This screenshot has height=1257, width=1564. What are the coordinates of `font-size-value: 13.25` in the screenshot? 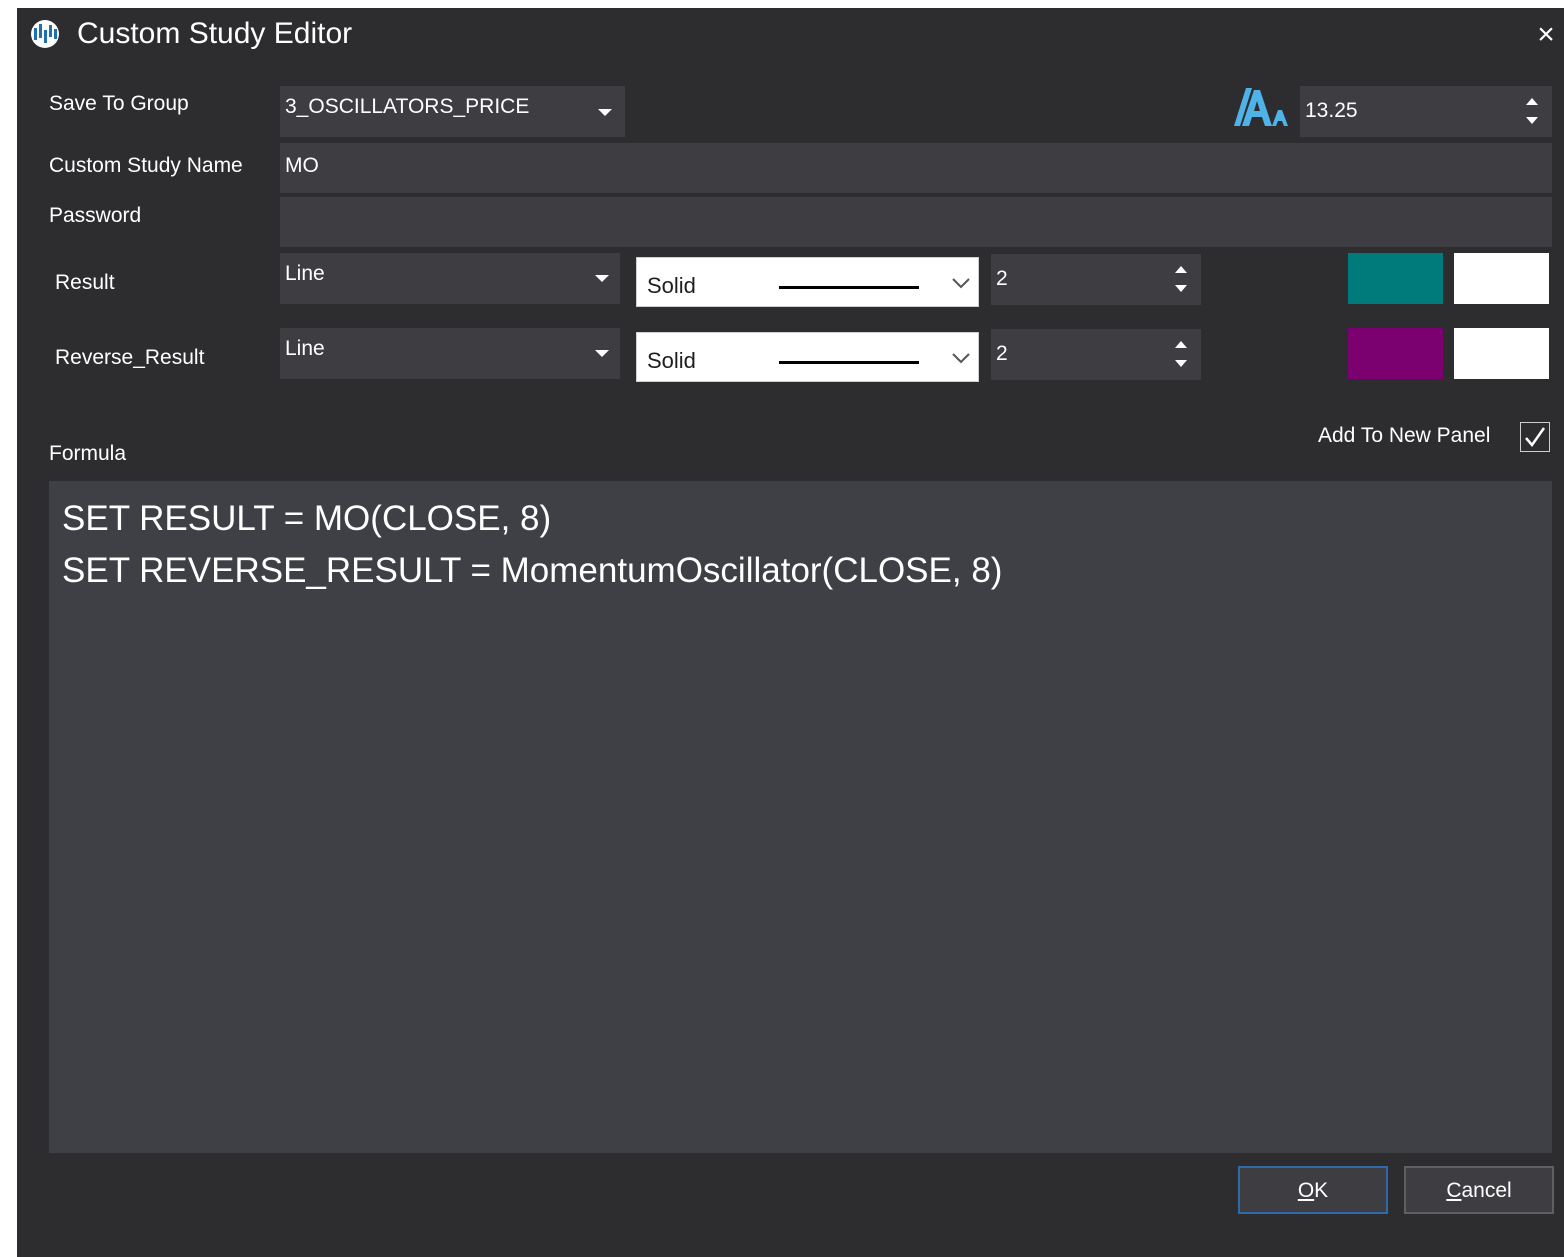 It's located at (1331, 110).